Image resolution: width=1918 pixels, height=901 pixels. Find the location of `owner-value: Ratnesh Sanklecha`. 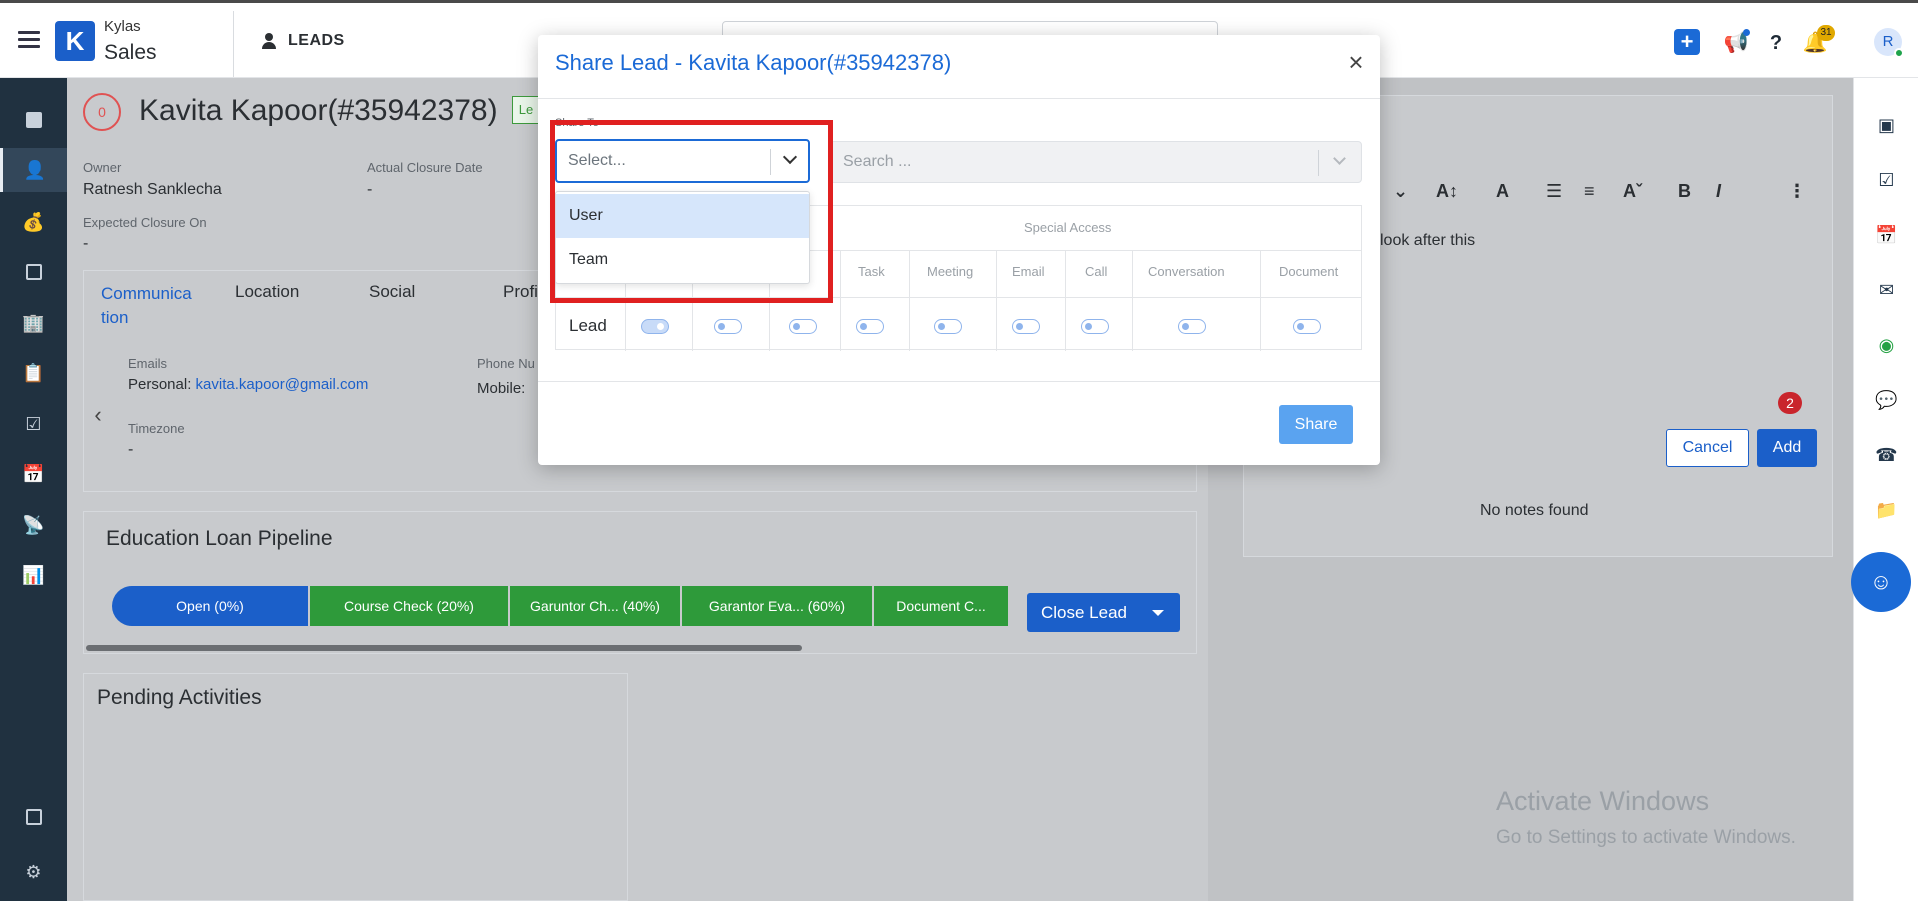

owner-value: Ratnesh Sanklecha is located at coordinates (152, 189).